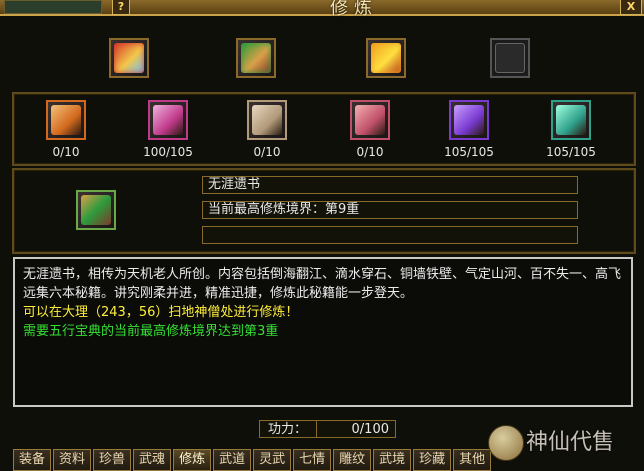  What do you see at coordinates (322, 9) in the screenshot?
I see `title-bar: ? 修炼 X` at bounding box center [322, 9].